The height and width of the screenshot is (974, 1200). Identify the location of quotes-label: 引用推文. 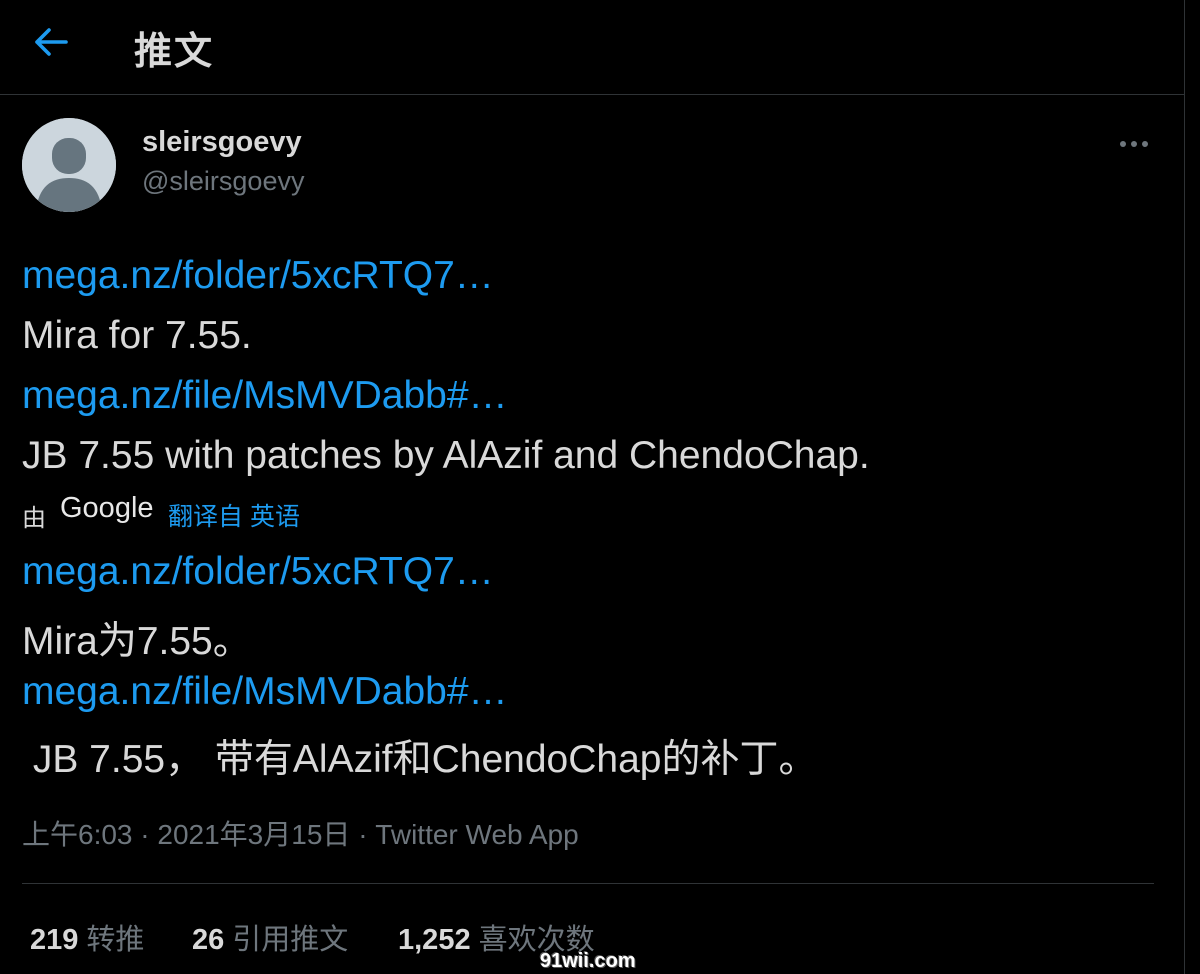
(290, 940).